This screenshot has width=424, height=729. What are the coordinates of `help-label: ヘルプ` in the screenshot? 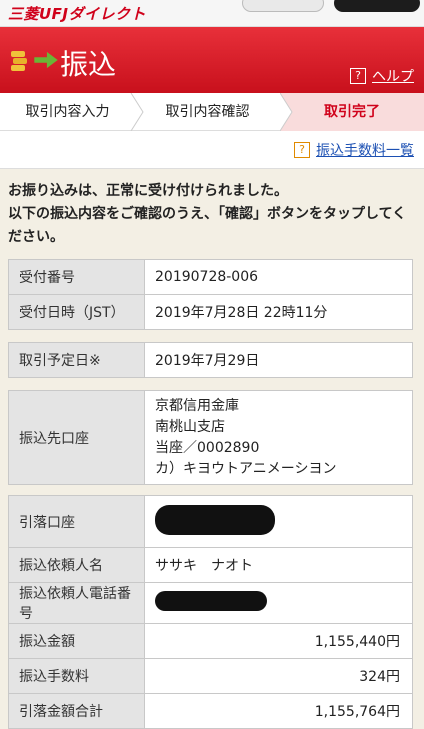 It's located at (393, 77).